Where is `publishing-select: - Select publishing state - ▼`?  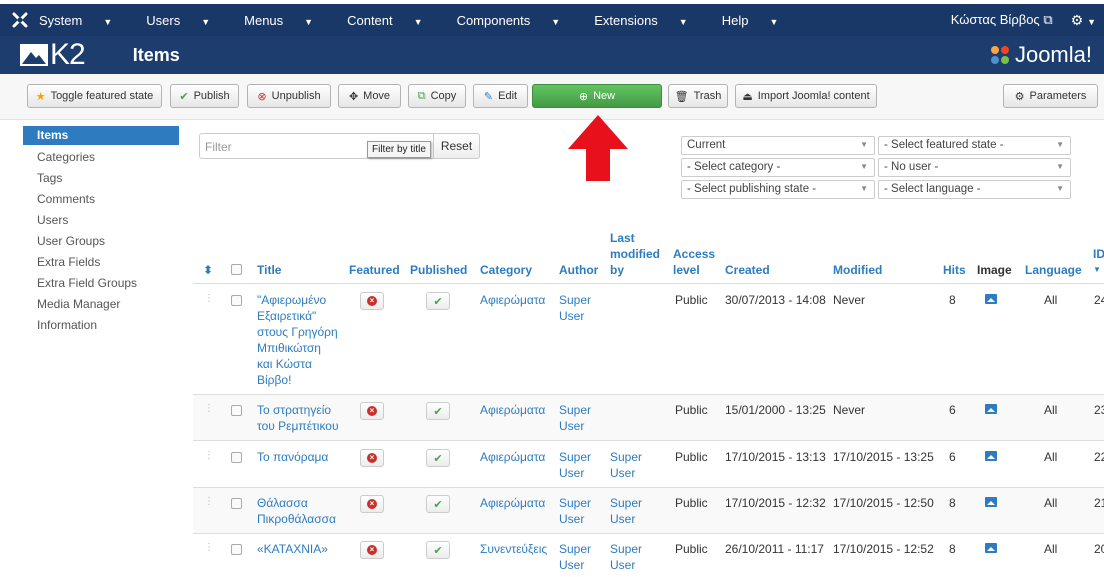 publishing-select: - Select publishing state - ▼ is located at coordinates (778, 189).